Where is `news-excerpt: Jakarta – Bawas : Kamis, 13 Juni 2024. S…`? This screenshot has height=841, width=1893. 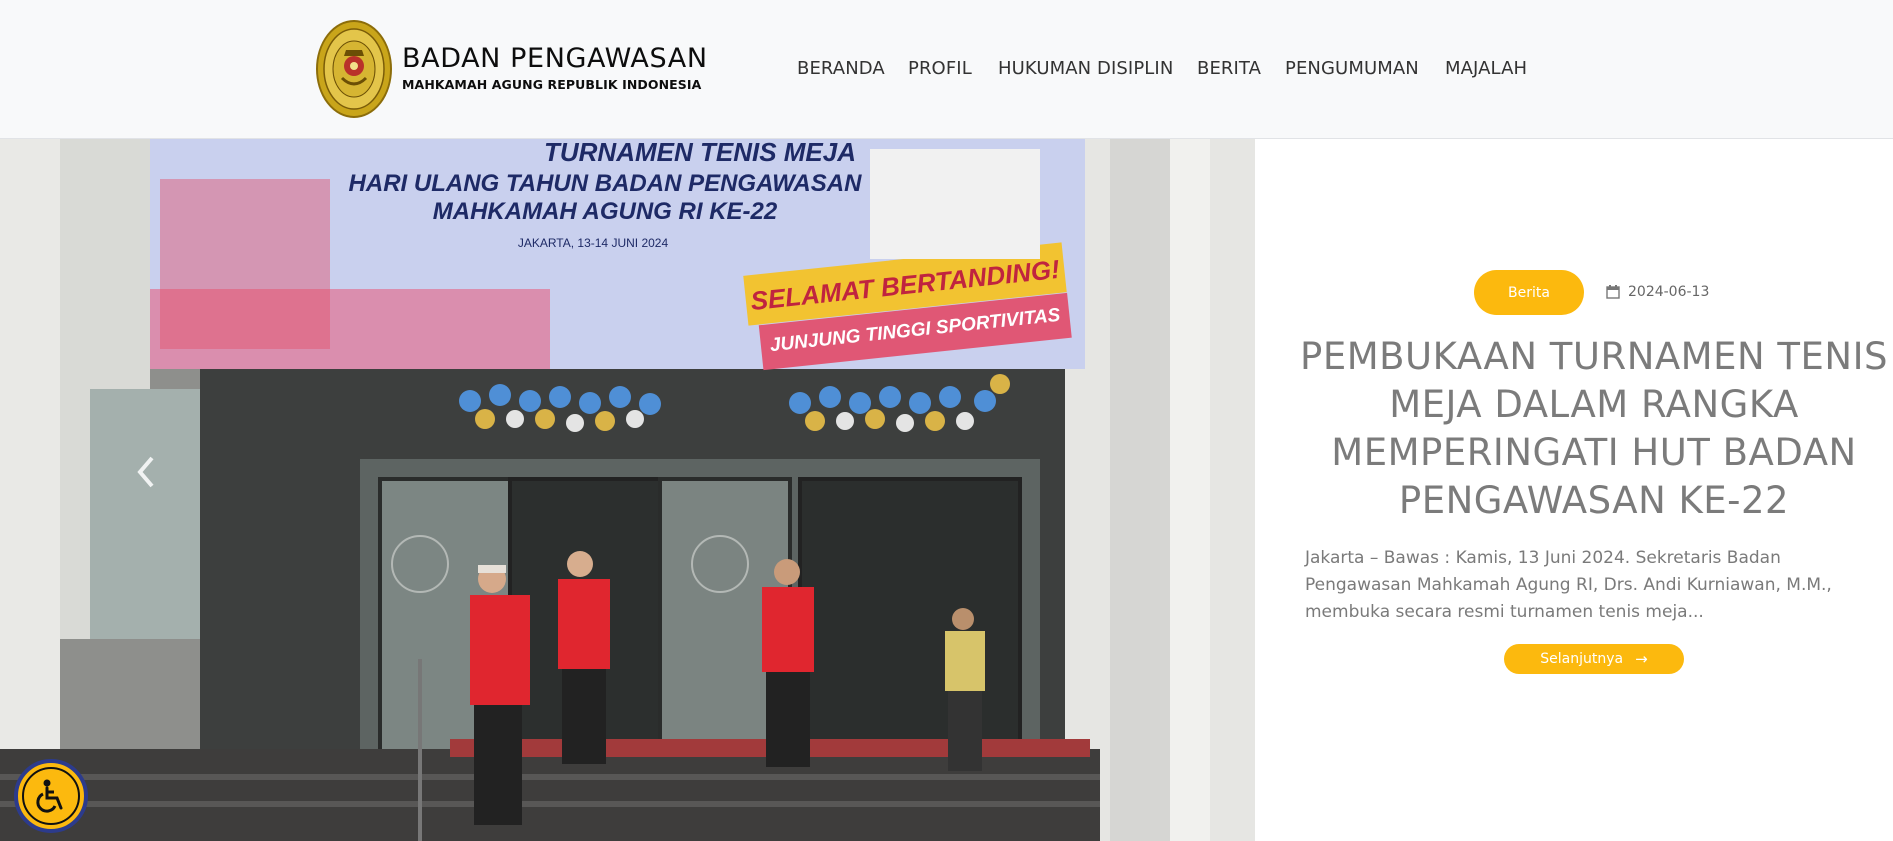
news-excerpt: Jakarta – Bawas : Kamis, 13 Juni 2024. S… is located at coordinates (1568, 585).